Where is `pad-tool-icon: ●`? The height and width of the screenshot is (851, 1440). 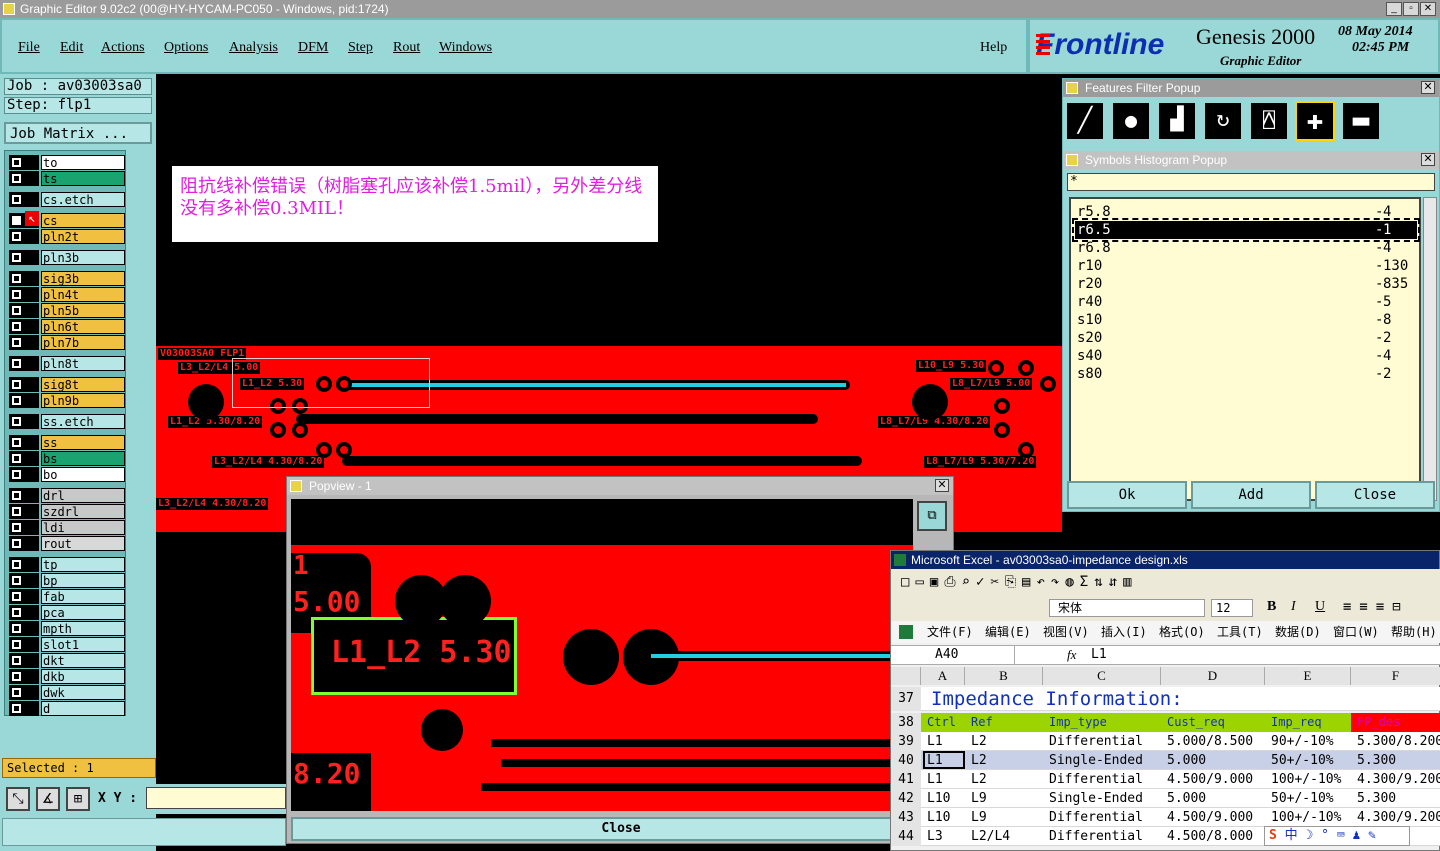
pad-tool-icon: ● is located at coordinates (1131, 121).